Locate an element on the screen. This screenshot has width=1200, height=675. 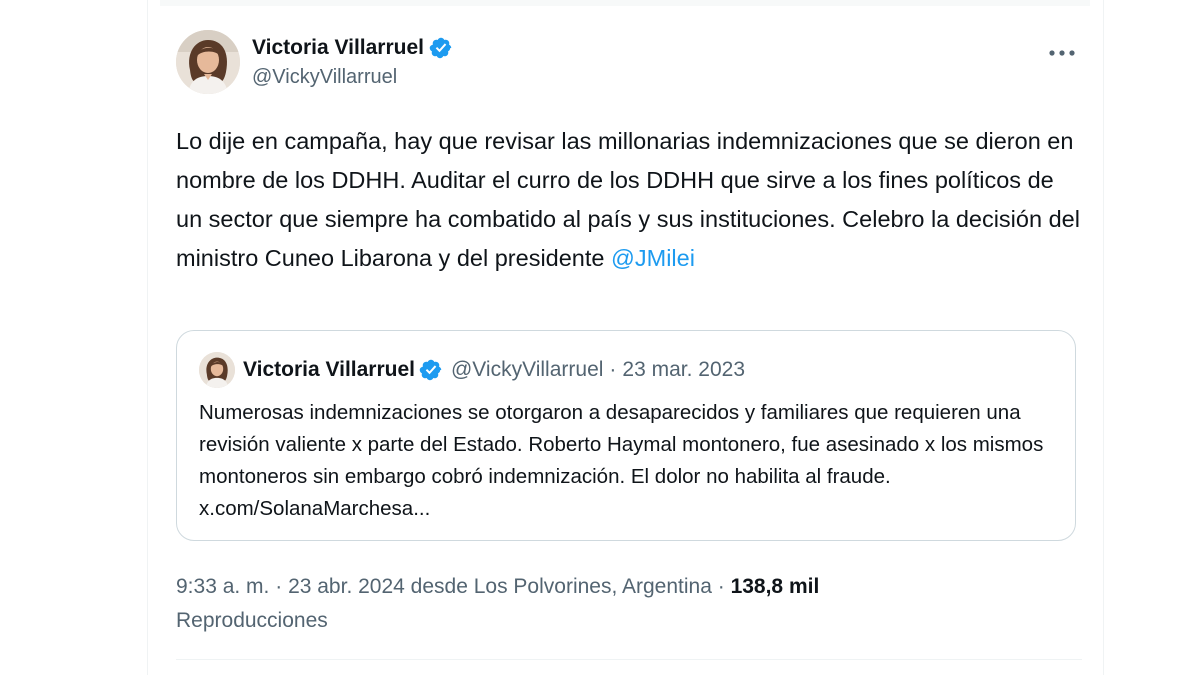
author-handle: @VickyVillarruel is located at coordinates (352, 77).